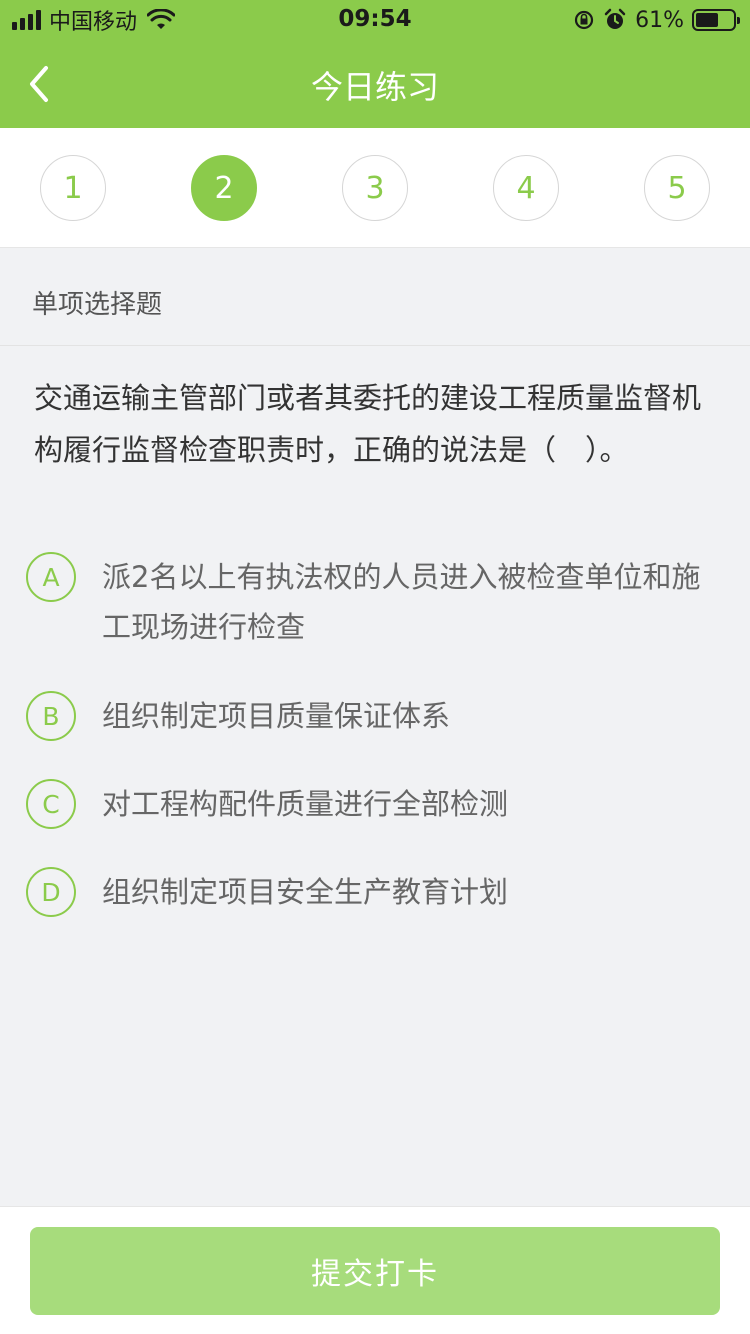 The height and width of the screenshot is (1334, 750). Describe the element at coordinates (305, 892) in the screenshot. I see `option-d-text: 组织制定项目安全生产教育计划` at that location.